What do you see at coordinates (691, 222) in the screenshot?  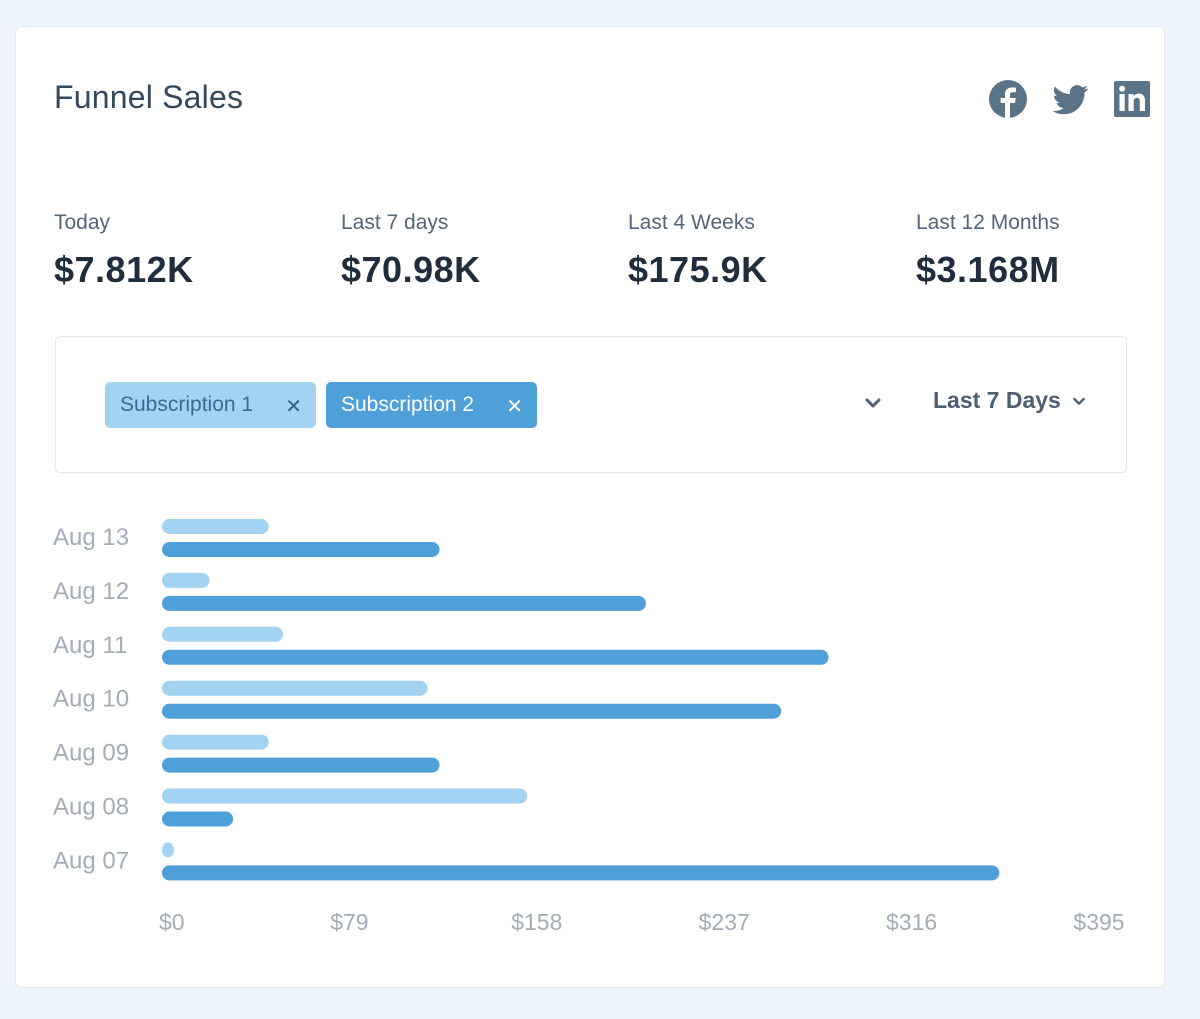 I see `stat-label: Last 4 Weeks` at bounding box center [691, 222].